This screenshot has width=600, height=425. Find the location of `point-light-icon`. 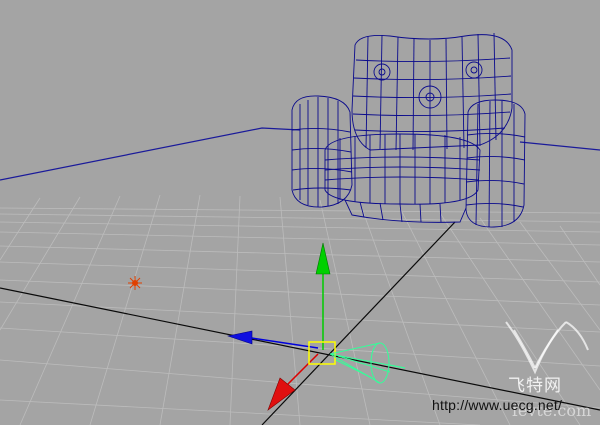

point-light-icon is located at coordinates (135, 283).